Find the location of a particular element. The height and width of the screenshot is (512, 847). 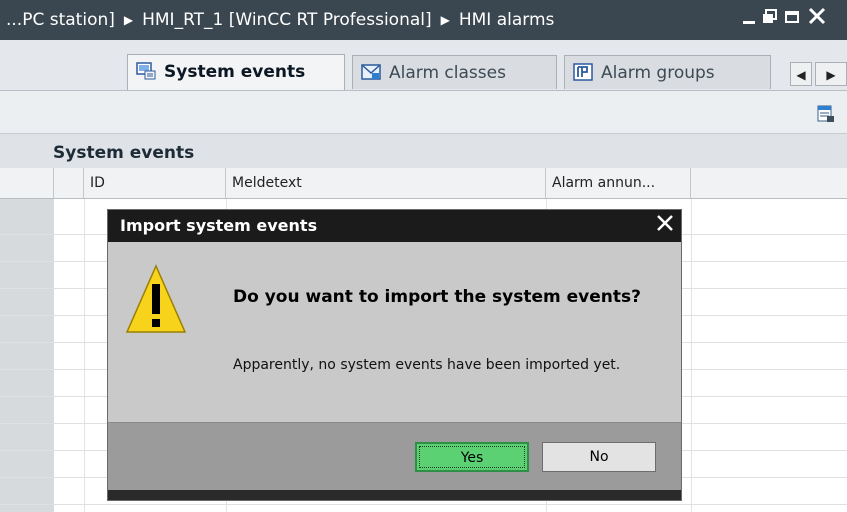

tab-label: Alarm classes is located at coordinates (447, 73).